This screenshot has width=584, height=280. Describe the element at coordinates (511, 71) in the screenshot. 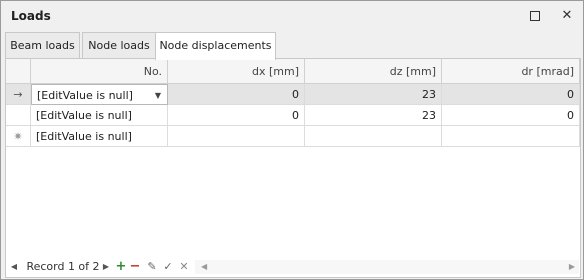

I see `column-header-dr: dr [mrad]` at that location.